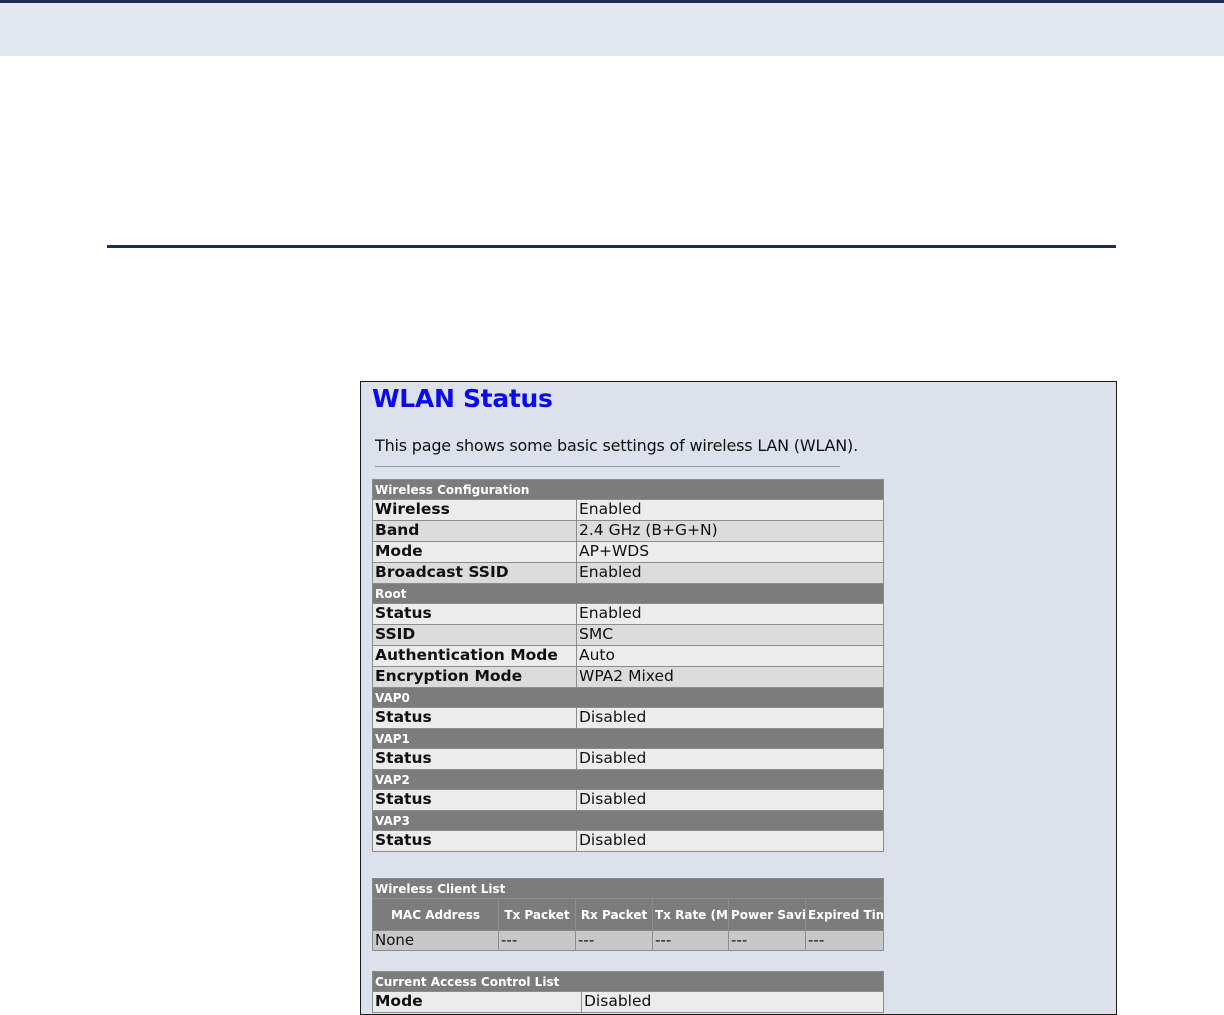  Describe the element at coordinates (730, 718) in the screenshot. I see `row-value-vap0-status: Disabled` at that location.